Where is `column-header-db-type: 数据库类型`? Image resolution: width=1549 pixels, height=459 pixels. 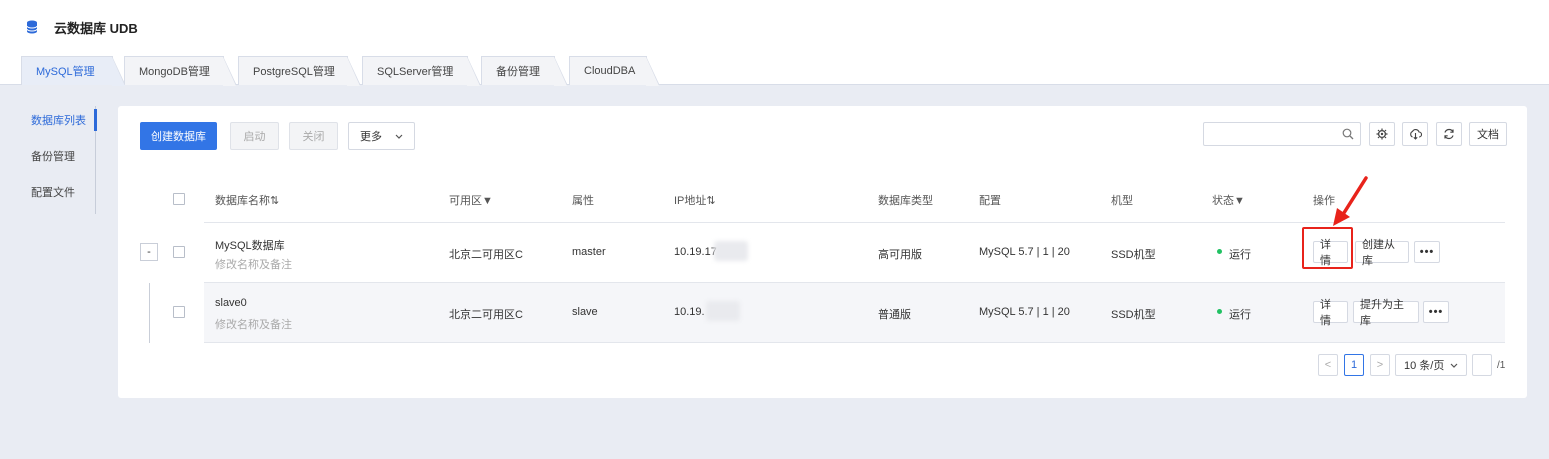 column-header-db-type: 数据库类型 is located at coordinates (905, 201).